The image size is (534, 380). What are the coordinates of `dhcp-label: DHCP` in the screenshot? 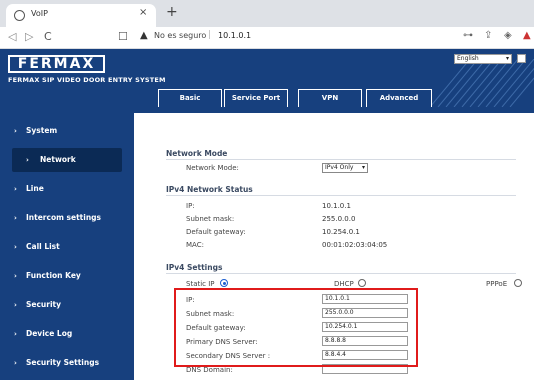 It's located at (344, 284).